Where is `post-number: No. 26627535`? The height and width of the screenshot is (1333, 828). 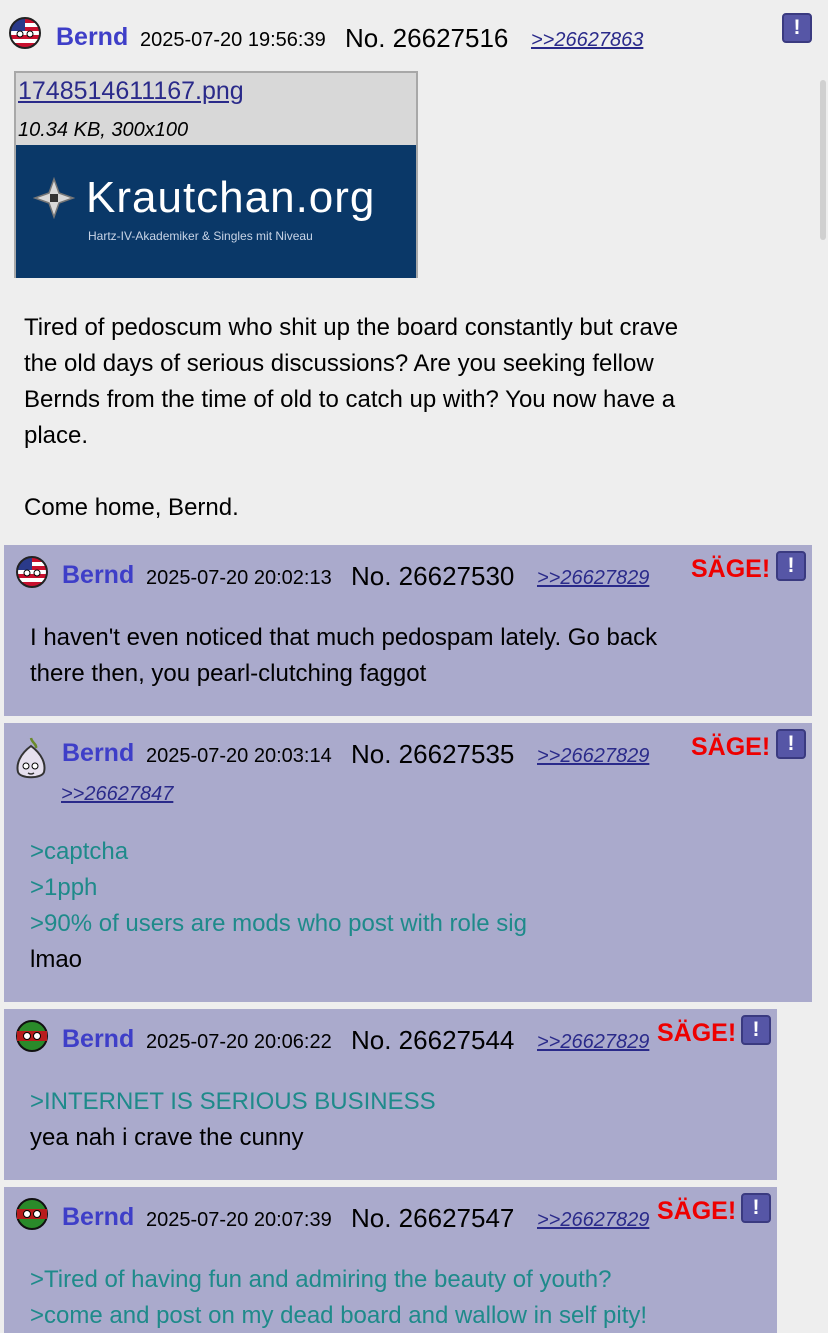
post-number: No. 26627535 is located at coordinates (432, 754).